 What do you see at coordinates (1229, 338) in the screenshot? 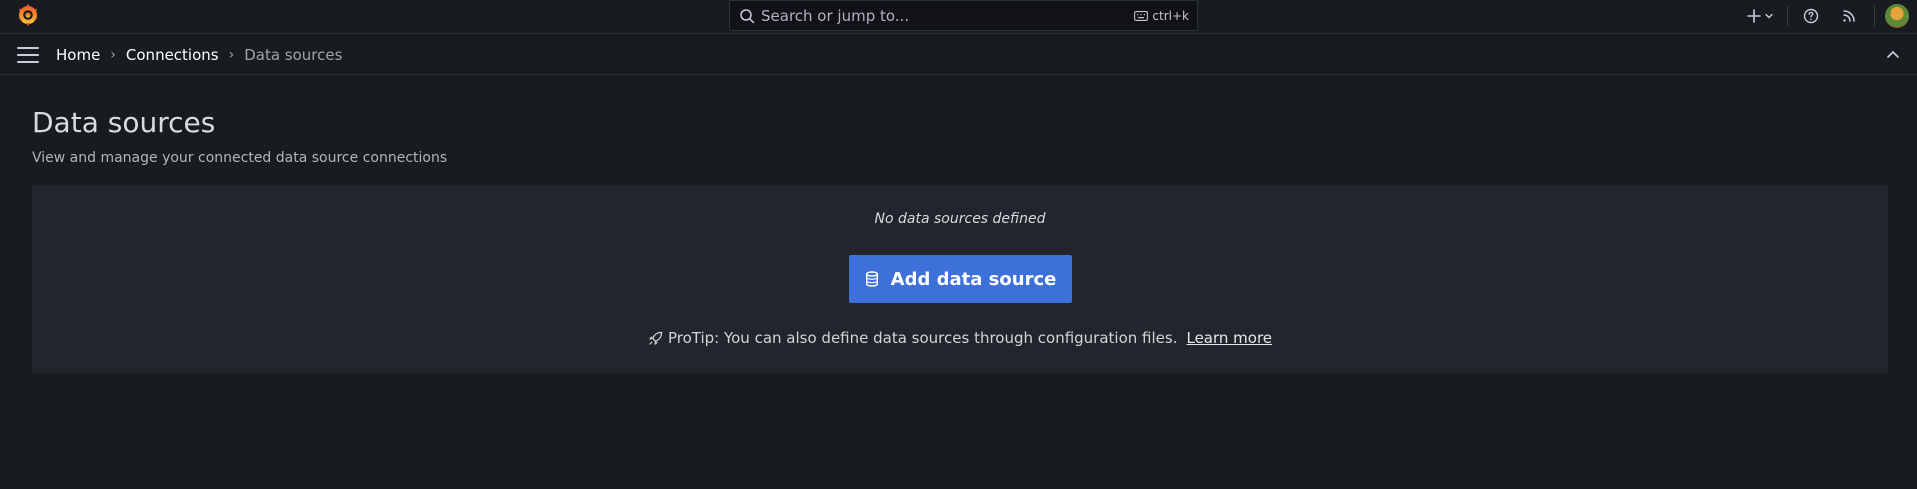
I see `learn-more-link: Learn more` at bounding box center [1229, 338].